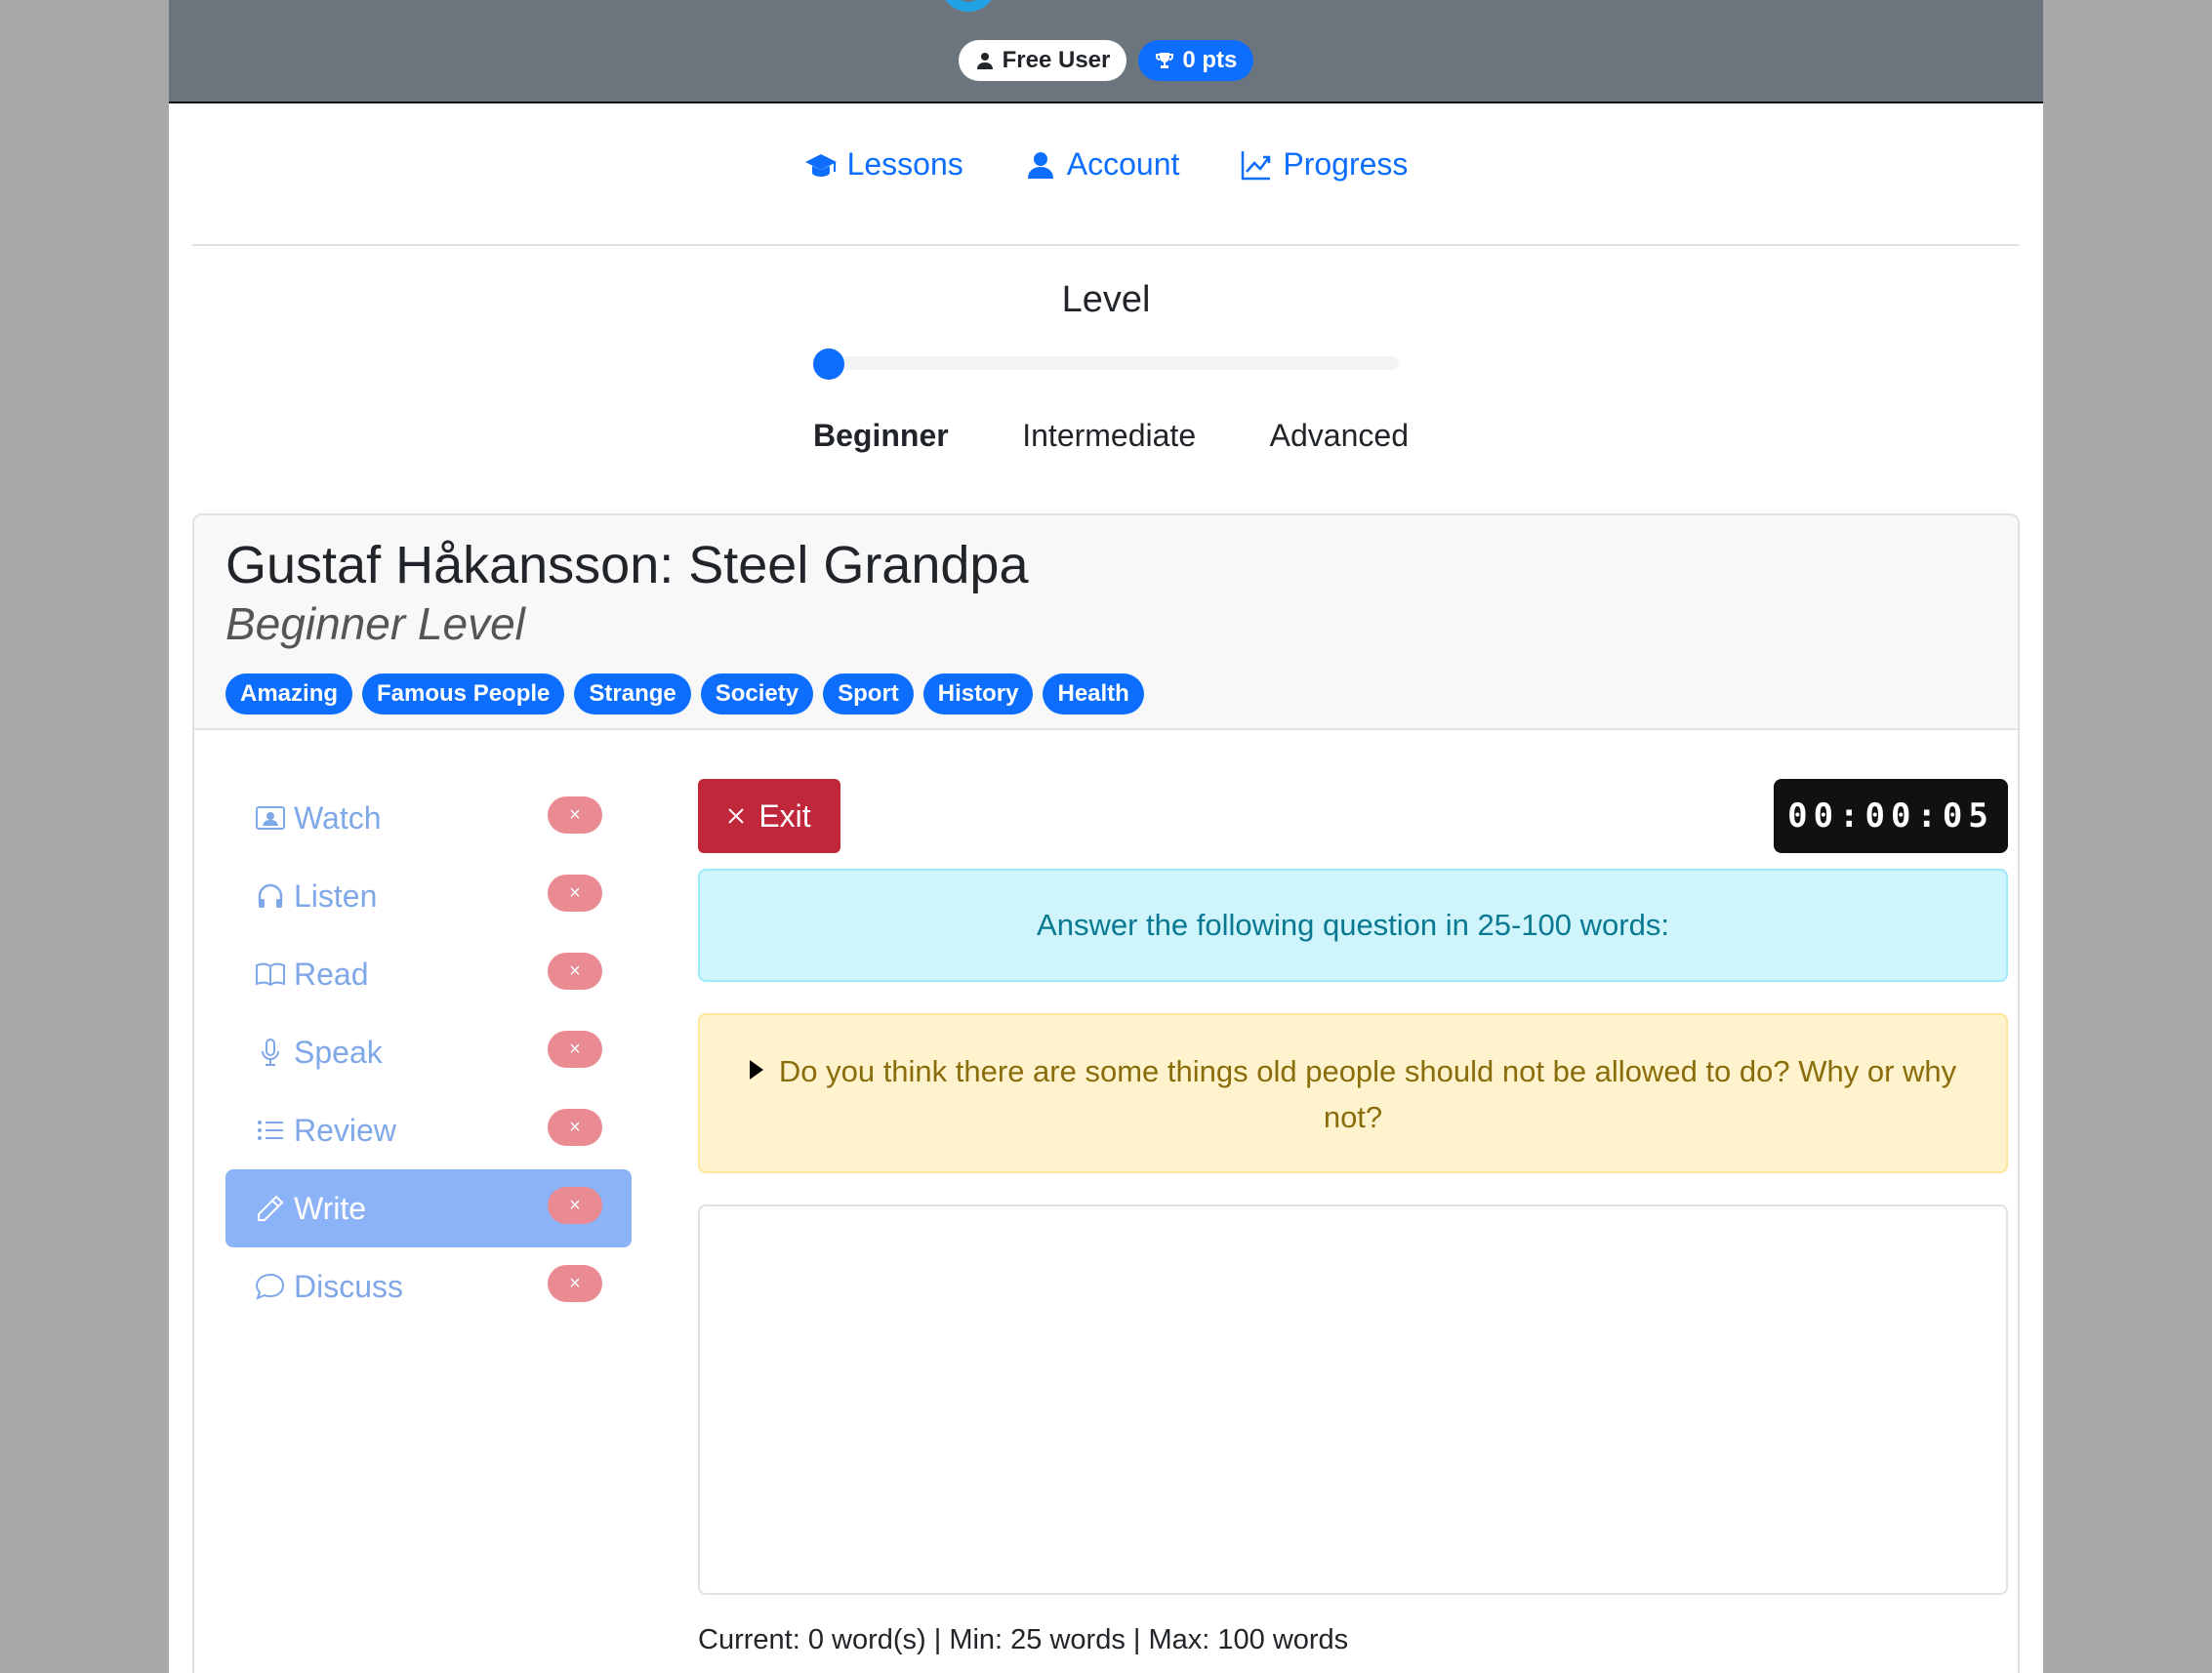 The width and height of the screenshot is (2212, 1673). Describe the element at coordinates (336, 896) in the screenshot. I see `sidebar-item-label: Listen` at that location.